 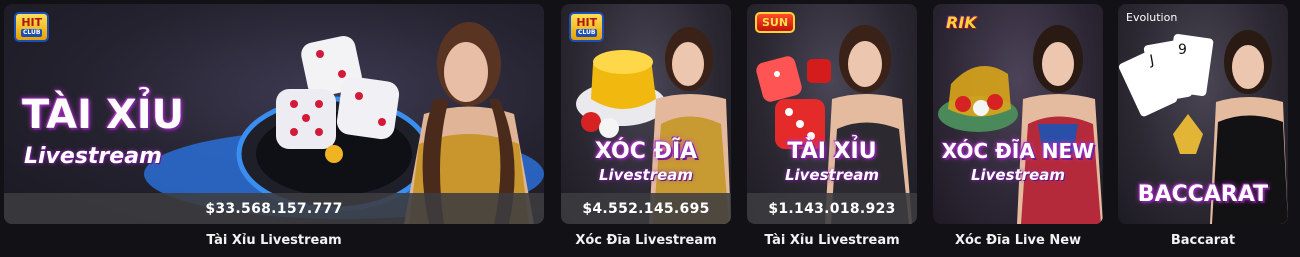 What do you see at coordinates (1018, 151) in the screenshot?
I see `card-title: XÓC ĐĨA NEW` at bounding box center [1018, 151].